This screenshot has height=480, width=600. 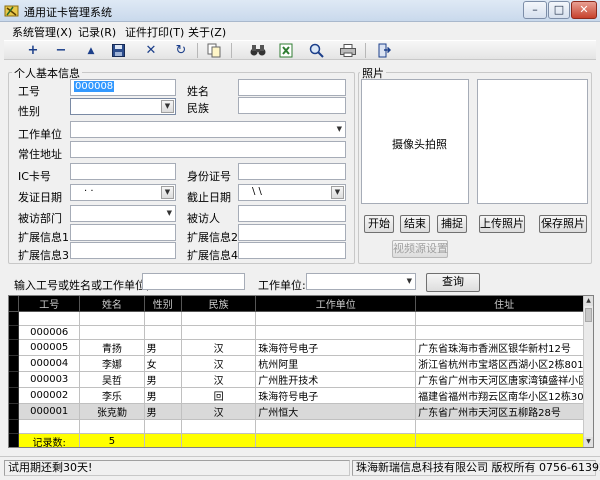 What do you see at coordinates (379, 224) in the screenshot?
I see `start-button: 开始` at bounding box center [379, 224].